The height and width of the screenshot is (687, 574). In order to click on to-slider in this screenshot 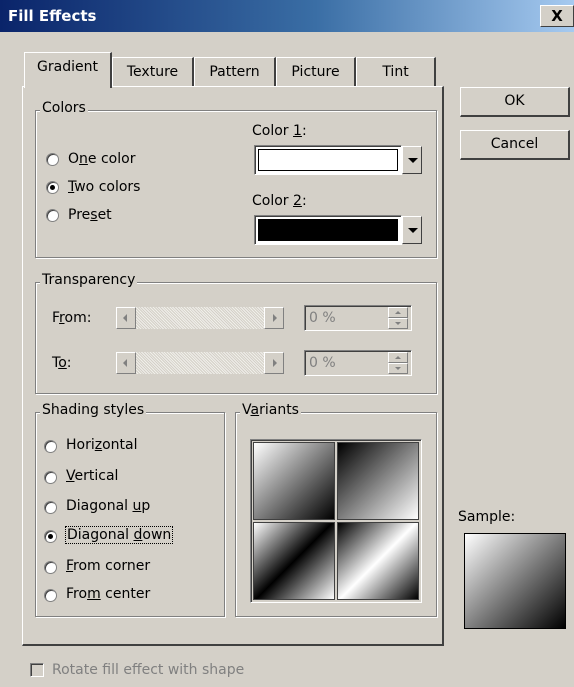, I will do `click(200, 363)`.